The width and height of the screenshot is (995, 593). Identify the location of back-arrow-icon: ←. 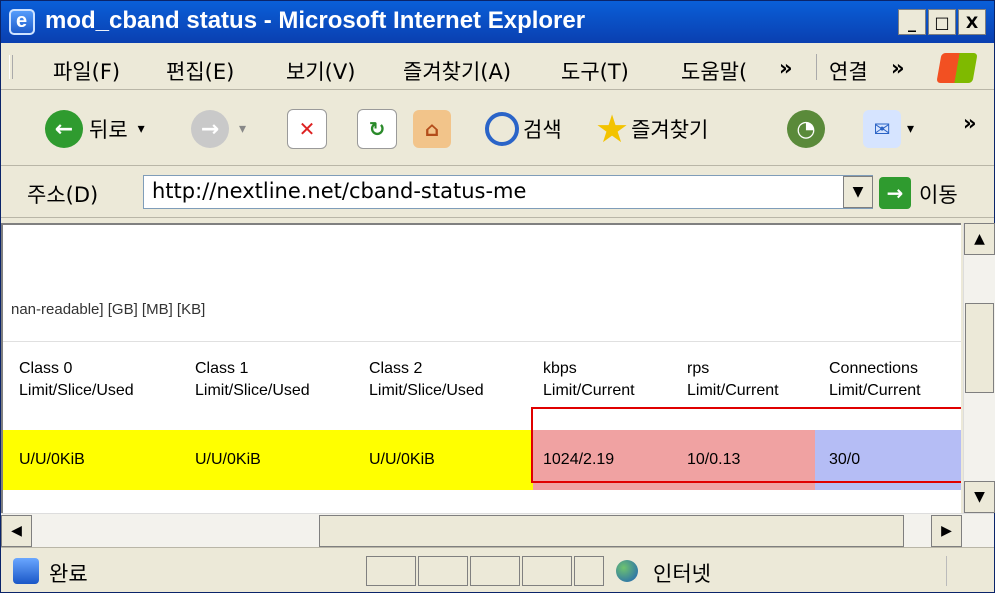
(64, 129).